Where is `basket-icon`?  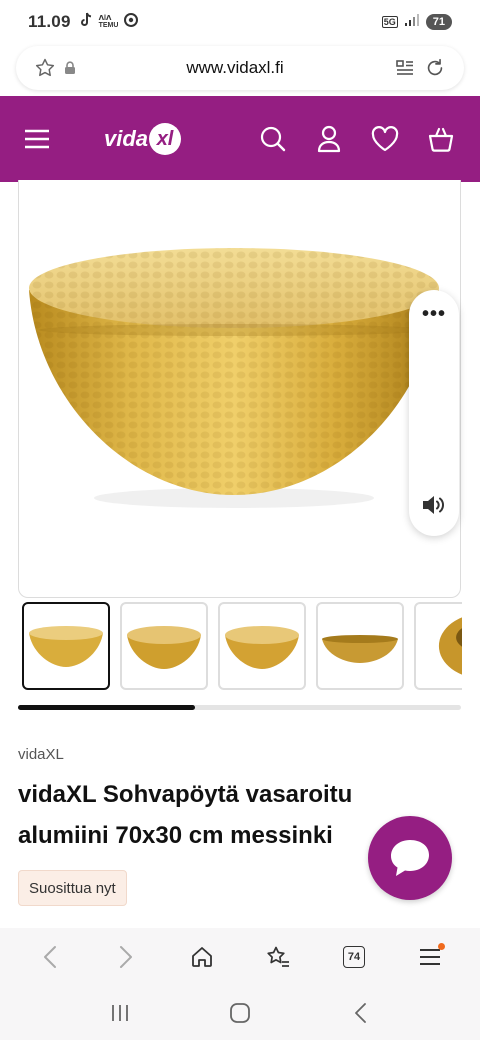
basket-icon is located at coordinates (441, 139).